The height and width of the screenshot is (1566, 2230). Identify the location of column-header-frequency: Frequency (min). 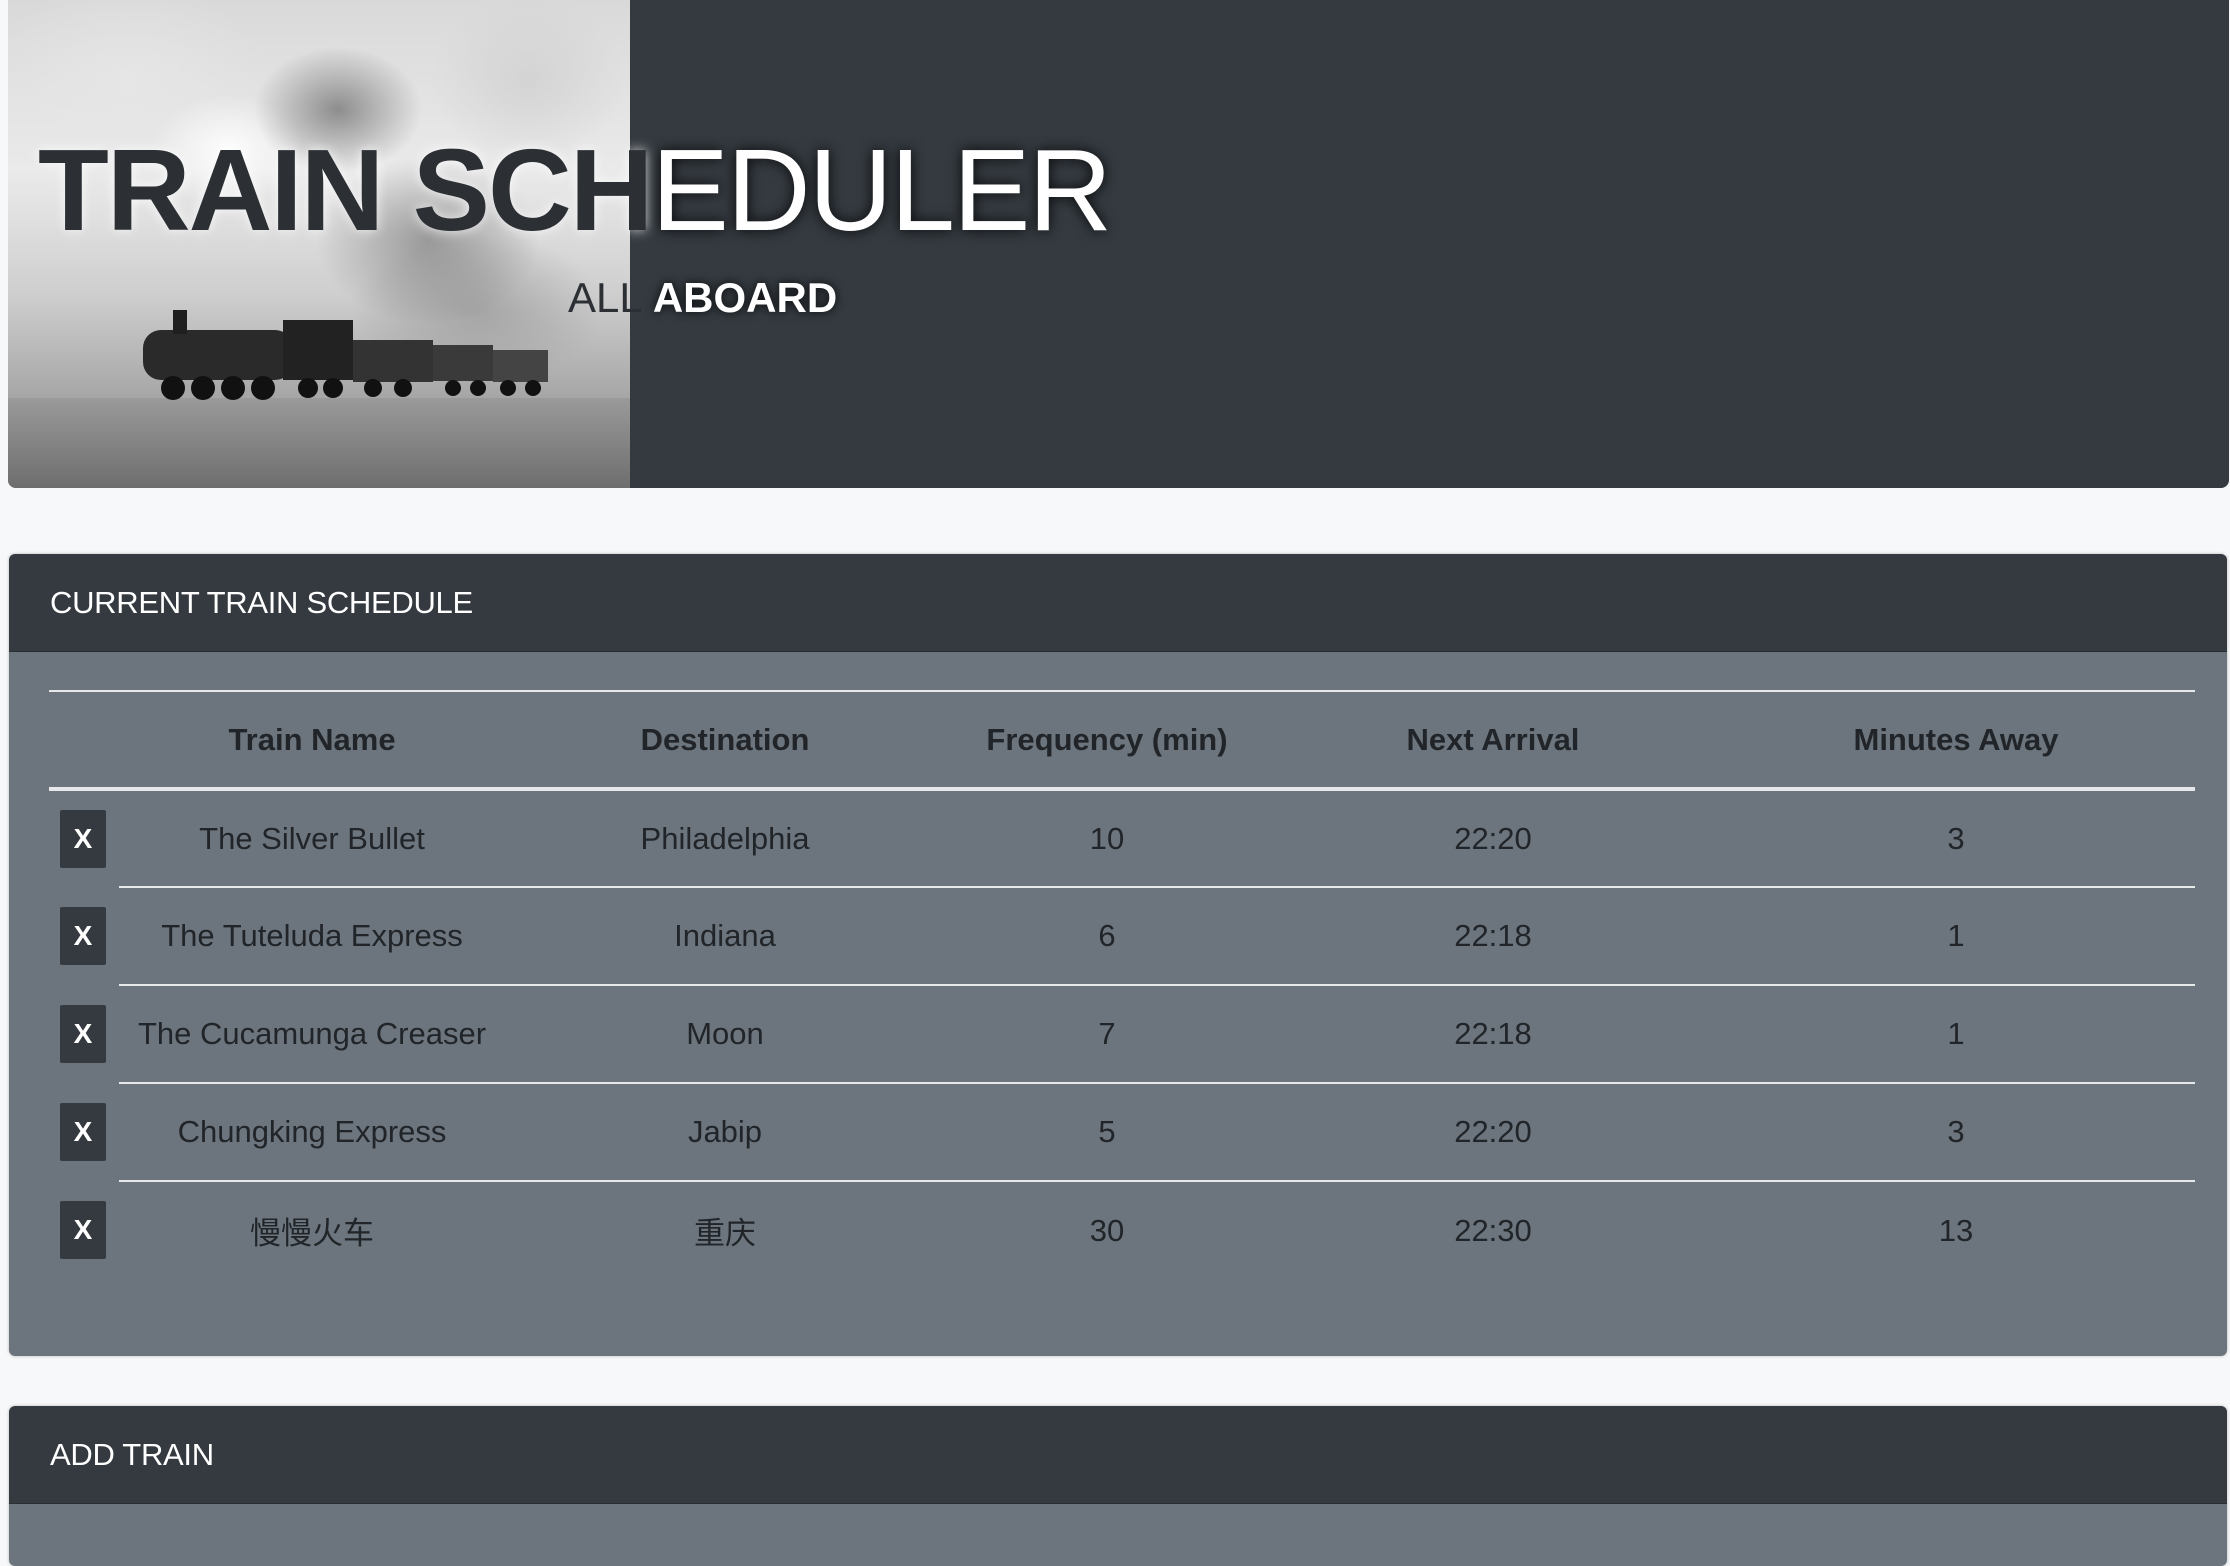
(1107, 739).